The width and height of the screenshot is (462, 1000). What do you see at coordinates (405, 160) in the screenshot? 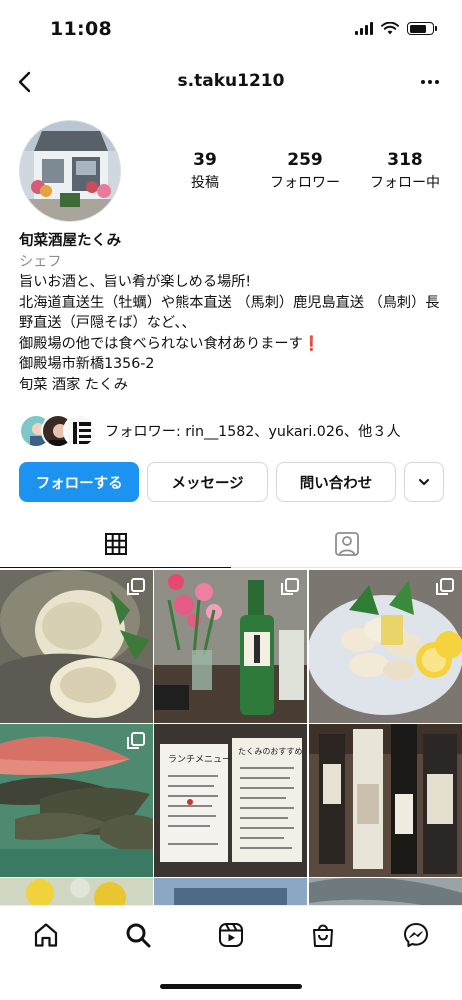
I see `stat-value: 318` at bounding box center [405, 160].